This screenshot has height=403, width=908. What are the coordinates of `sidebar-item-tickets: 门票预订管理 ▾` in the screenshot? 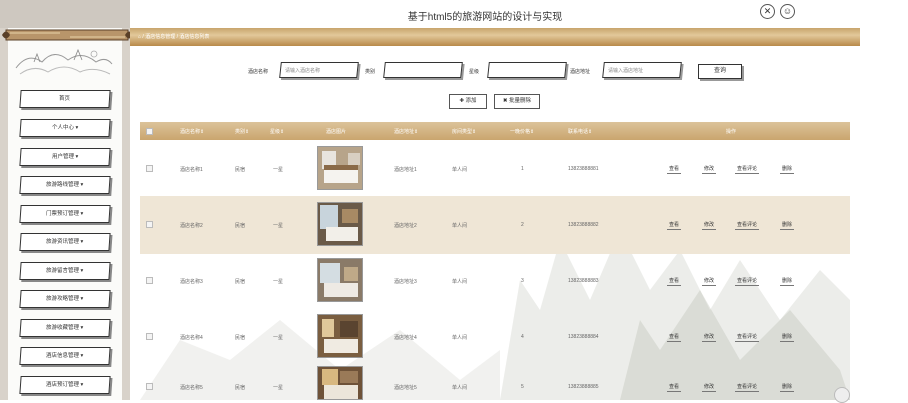 It's located at (65, 214).